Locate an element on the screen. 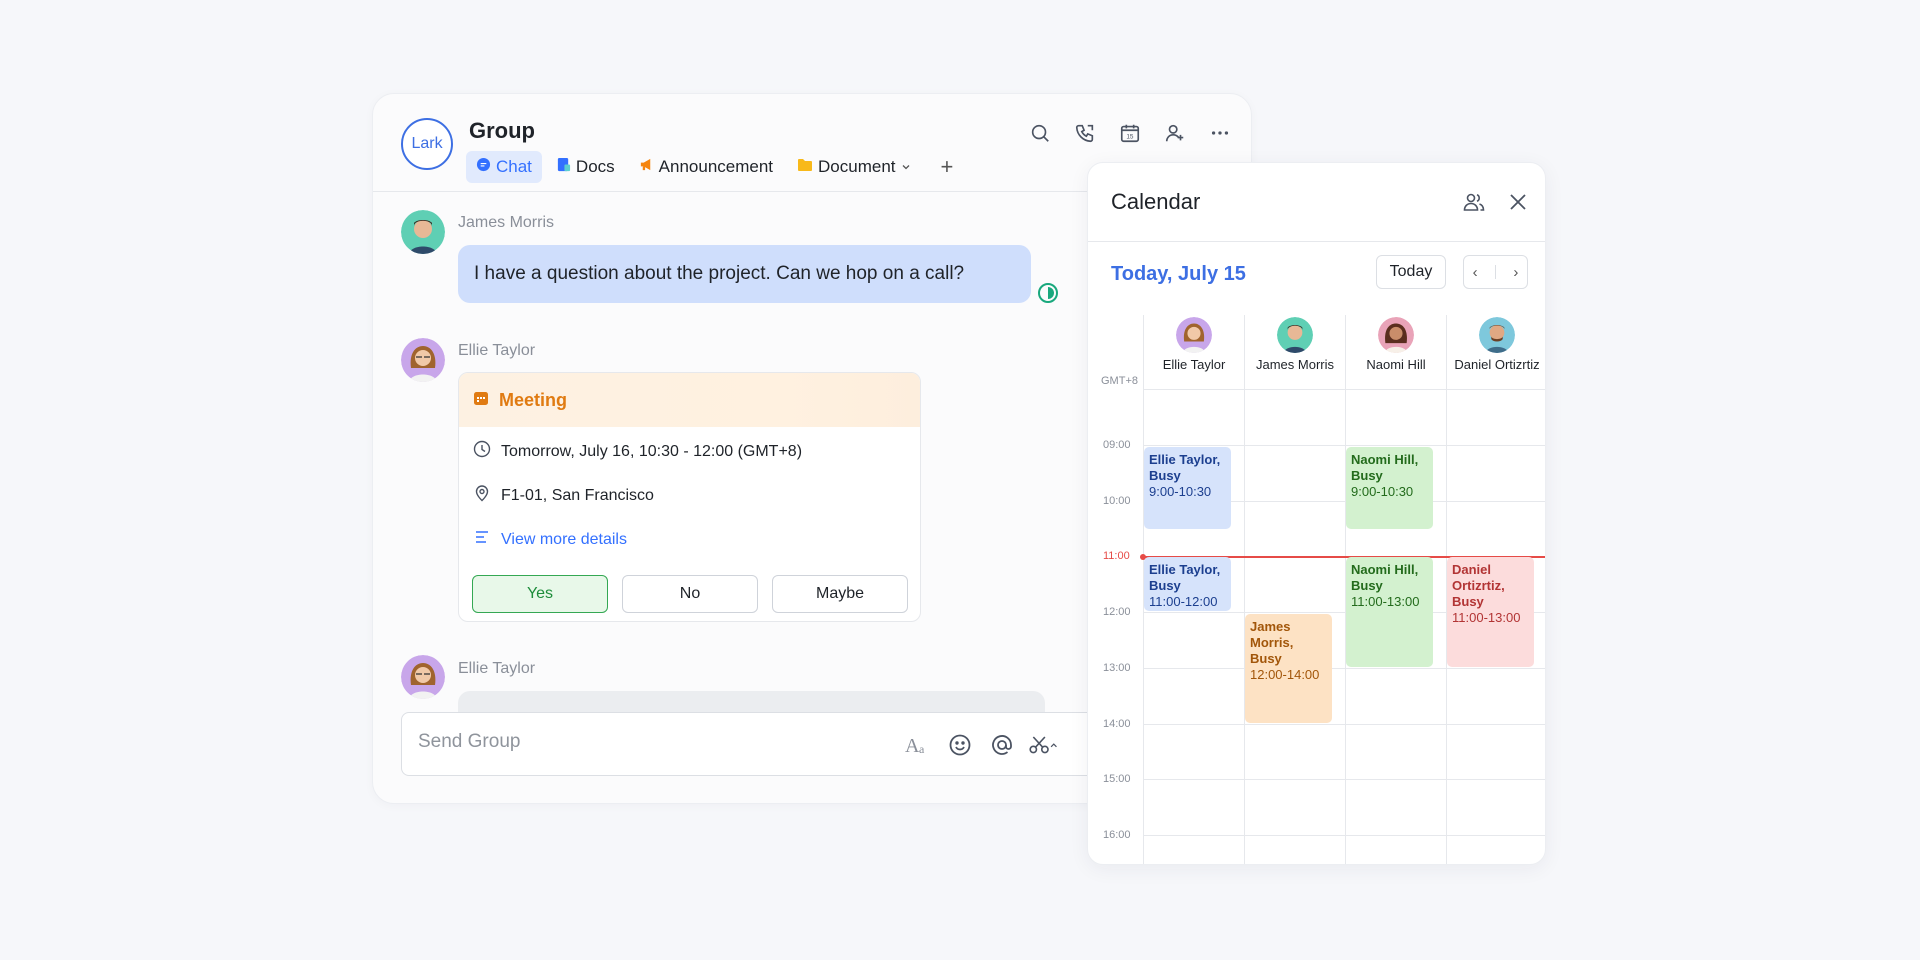 The height and width of the screenshot is (960, 1920). header-actions: 15 is located at coordinates (1129, 133).